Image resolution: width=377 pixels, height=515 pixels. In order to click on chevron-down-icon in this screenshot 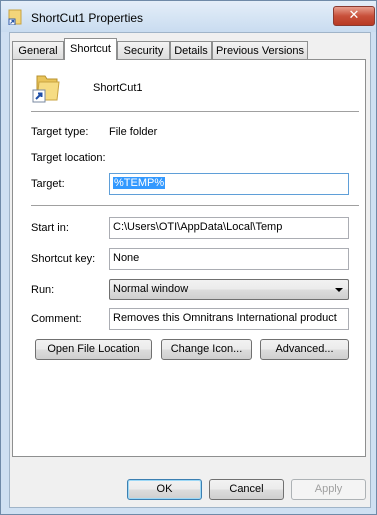, I will do `click(339, 290)`.